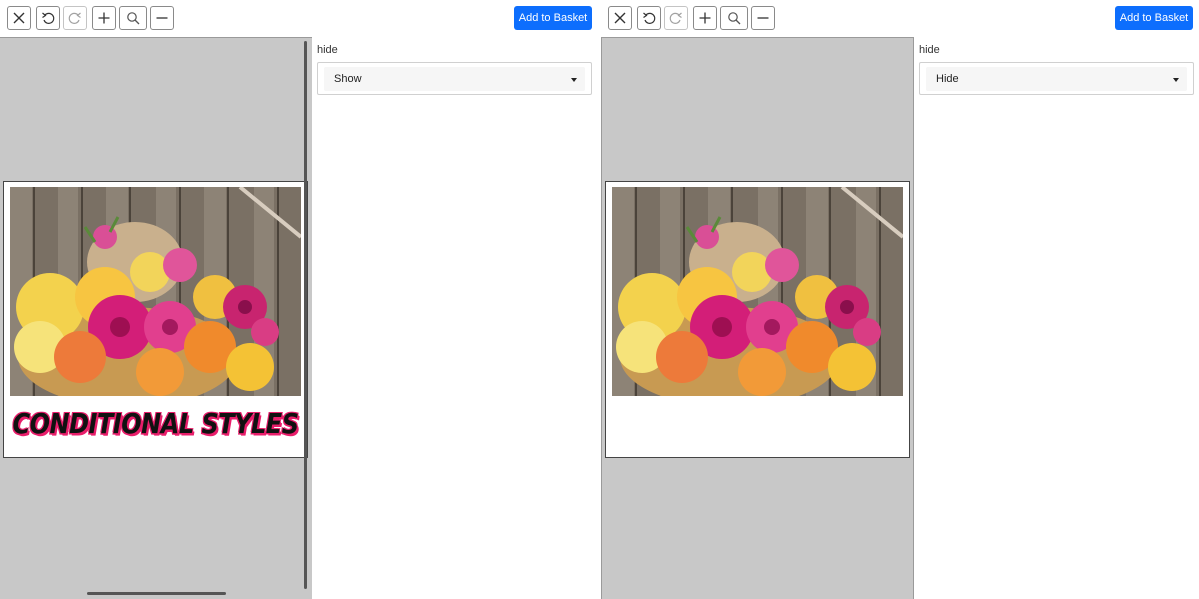  What do you see at coordinates (305, 315) in the screenshot?
I see `vertical-scrollbar` at bounding box center [305, 315].